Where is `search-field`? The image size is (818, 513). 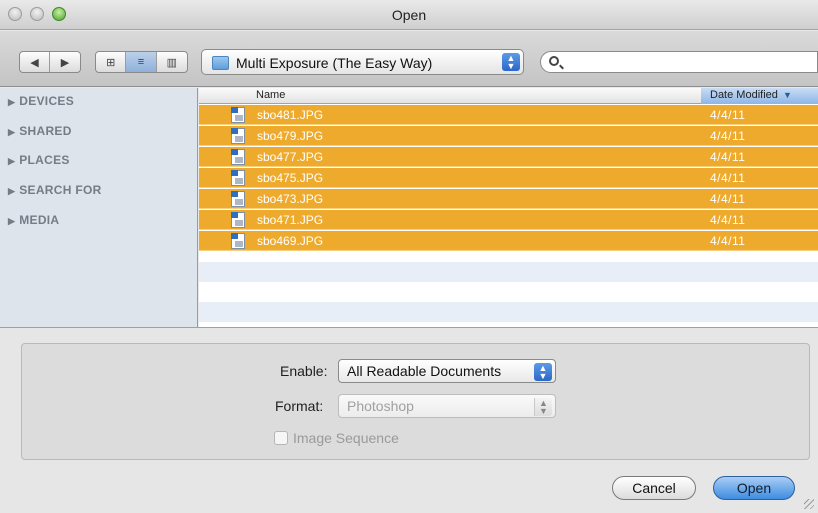
search-field is located at coordinates (679, 62).